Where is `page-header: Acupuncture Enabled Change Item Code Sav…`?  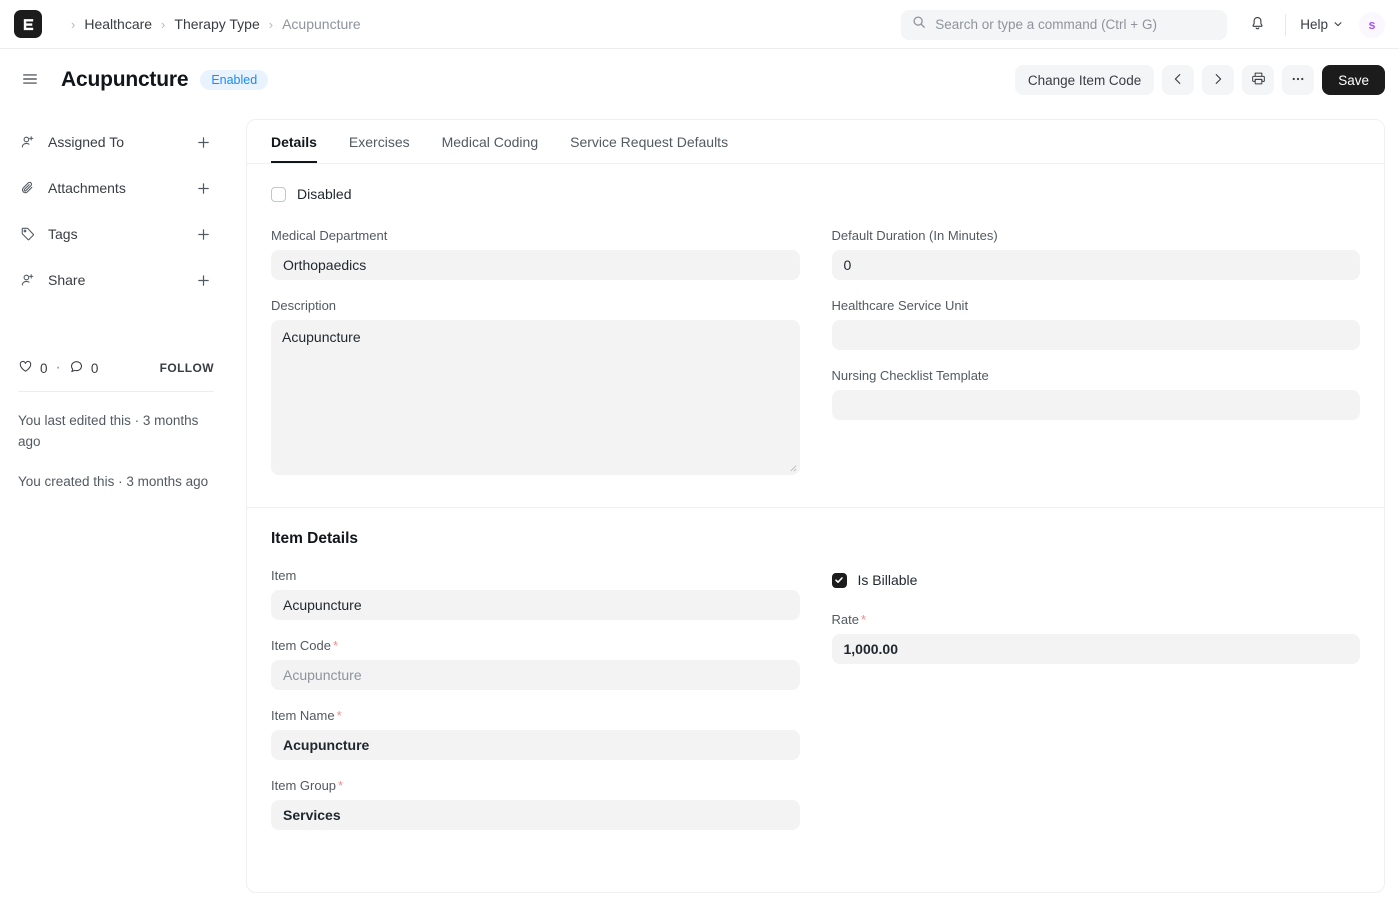
page-header: Acupuncture Enabled Change Item Code Sav… is located at coordinates (699, 80).